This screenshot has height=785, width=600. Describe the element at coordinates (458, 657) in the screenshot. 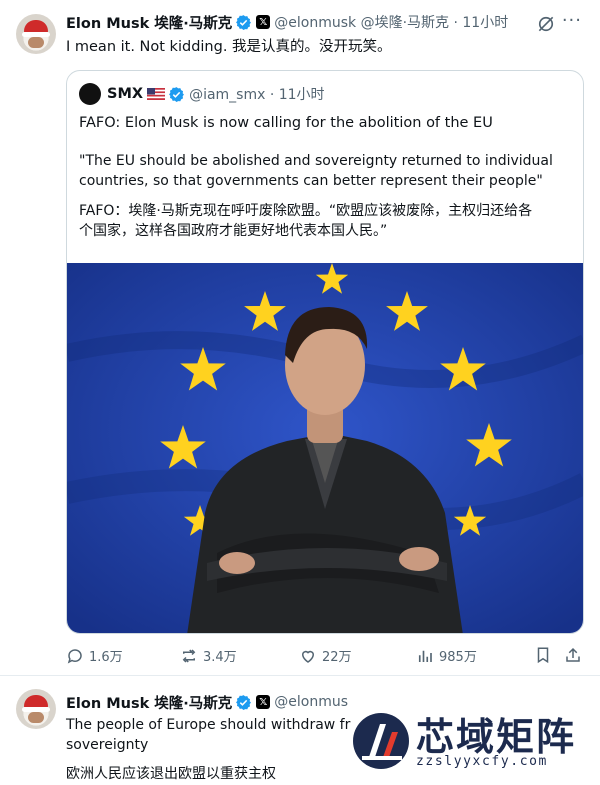

I see `views-count: 985万` at that location.